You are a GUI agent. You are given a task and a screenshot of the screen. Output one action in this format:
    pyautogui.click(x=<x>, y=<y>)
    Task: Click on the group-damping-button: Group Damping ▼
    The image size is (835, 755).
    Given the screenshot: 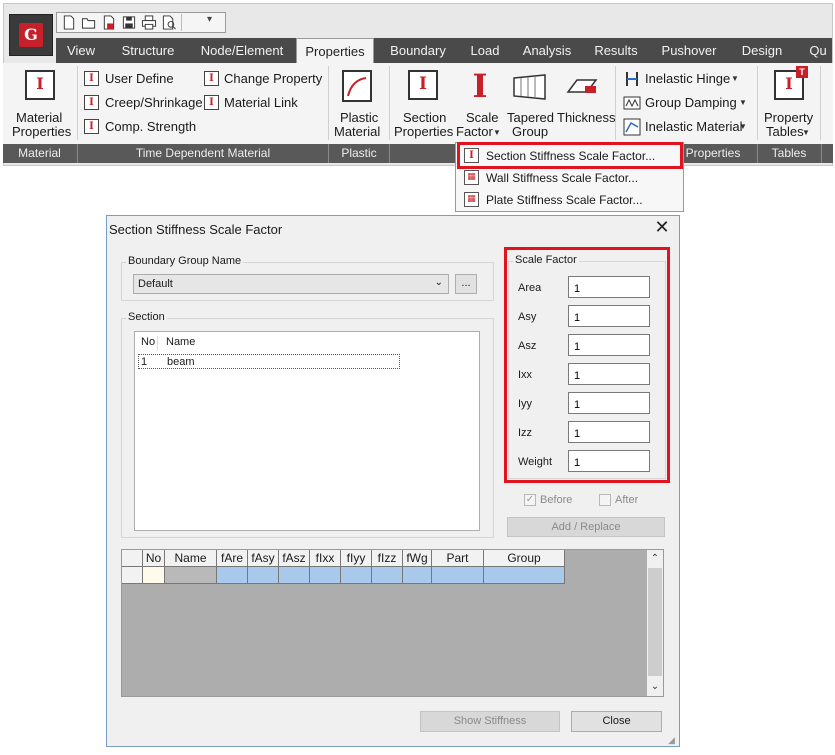 What is the action you would take?
    pyautogui.click(x=690, y=103)
    